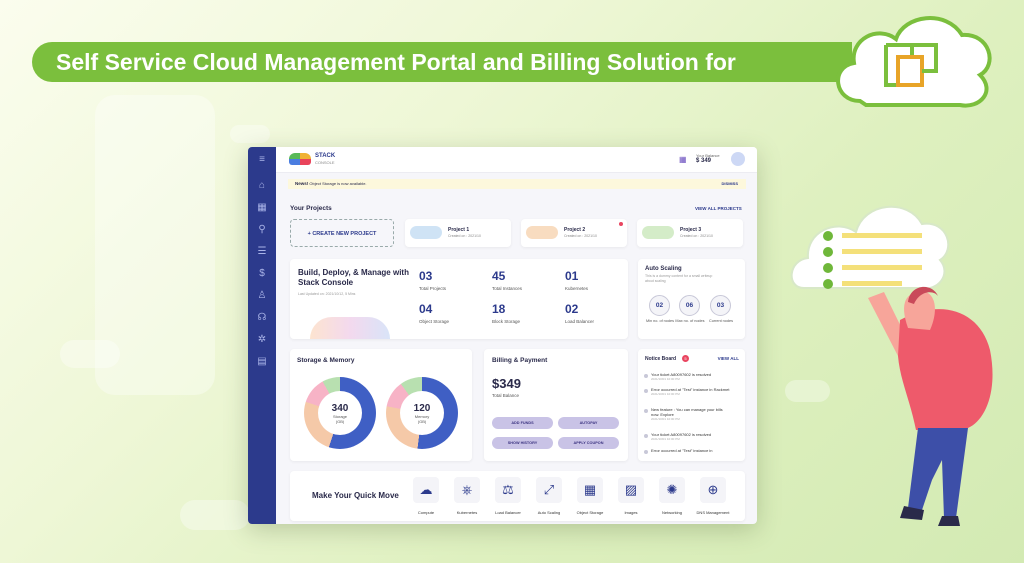 The image size is (1024, 563). Describe the element at coordinates (672, 490) in the screenshot. I see `networking-icon: ✺` at that location.